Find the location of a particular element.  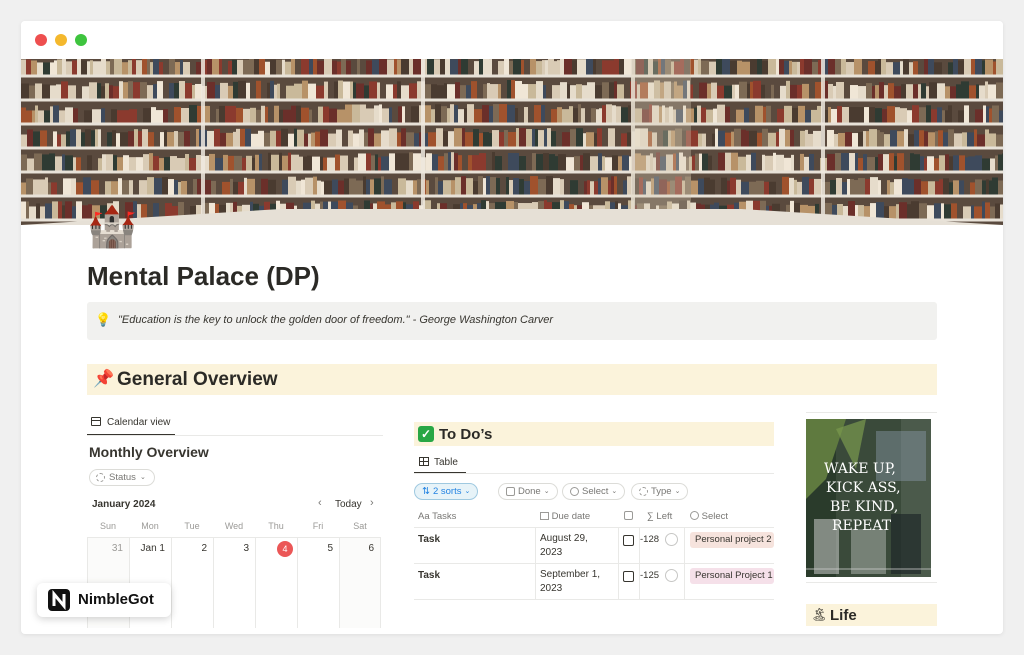

poster-line: BE KIND, is located at coordinates (864, 507).